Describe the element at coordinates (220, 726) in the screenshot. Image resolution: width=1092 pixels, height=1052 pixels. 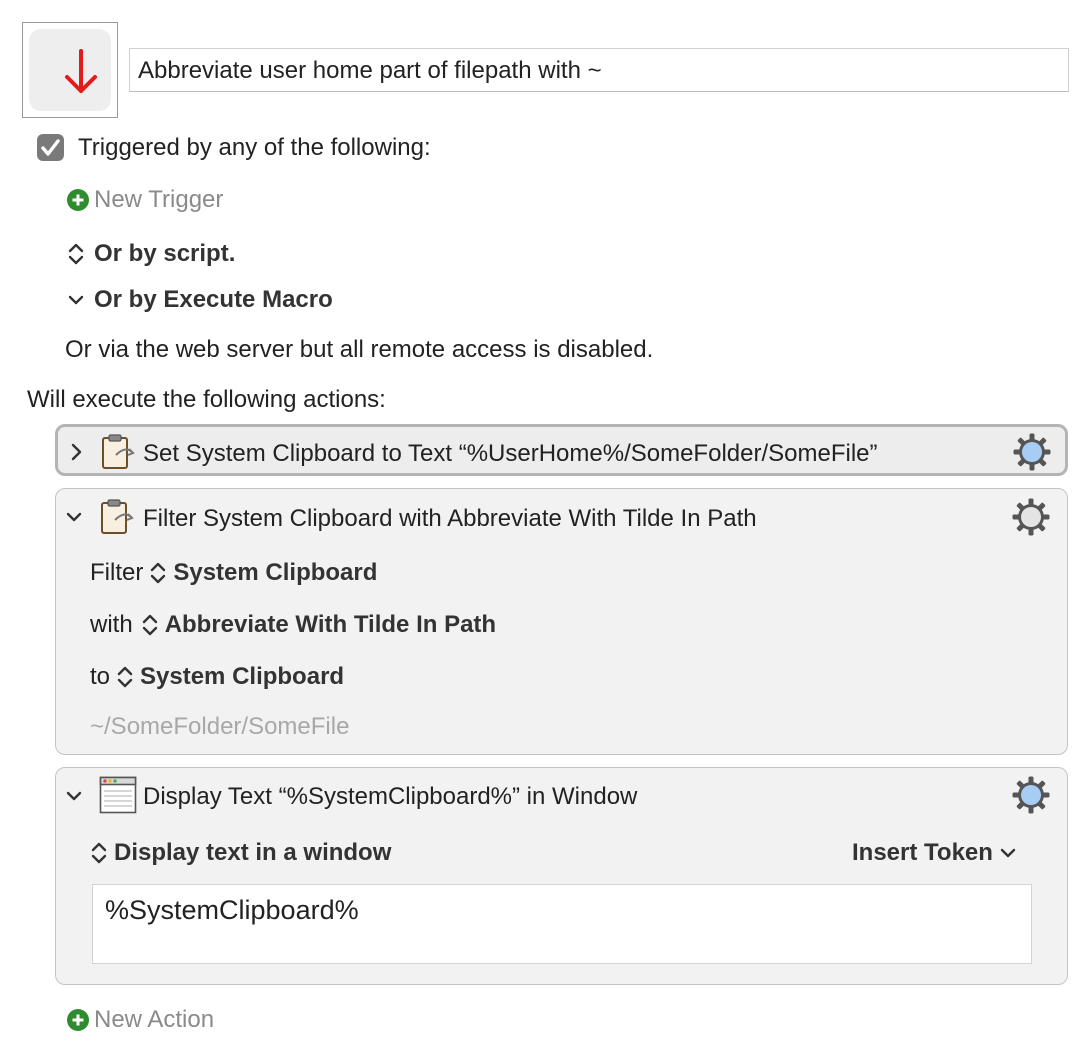
I see `filter-preview-text: ~/SomeFolder/SomeFile` at that location.